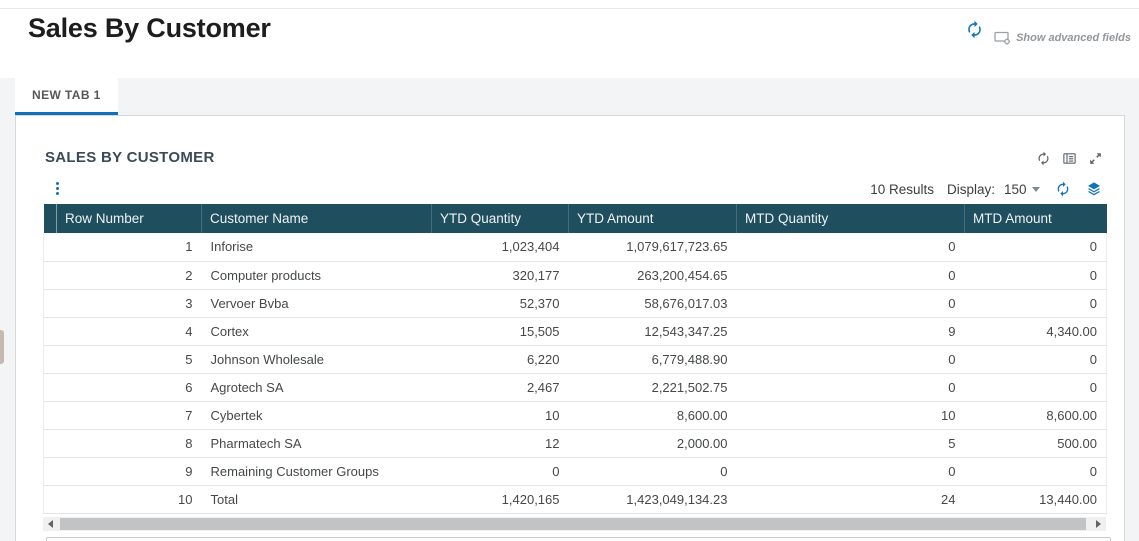  I want to click on column-header-mtd-amount: MTD Amount, so click(1035, 218).